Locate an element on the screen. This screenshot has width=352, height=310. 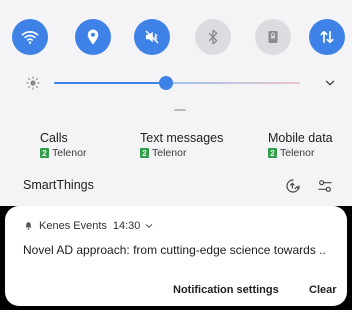
notification-app-name: Kenes Events is located at coordinates (73, 226).